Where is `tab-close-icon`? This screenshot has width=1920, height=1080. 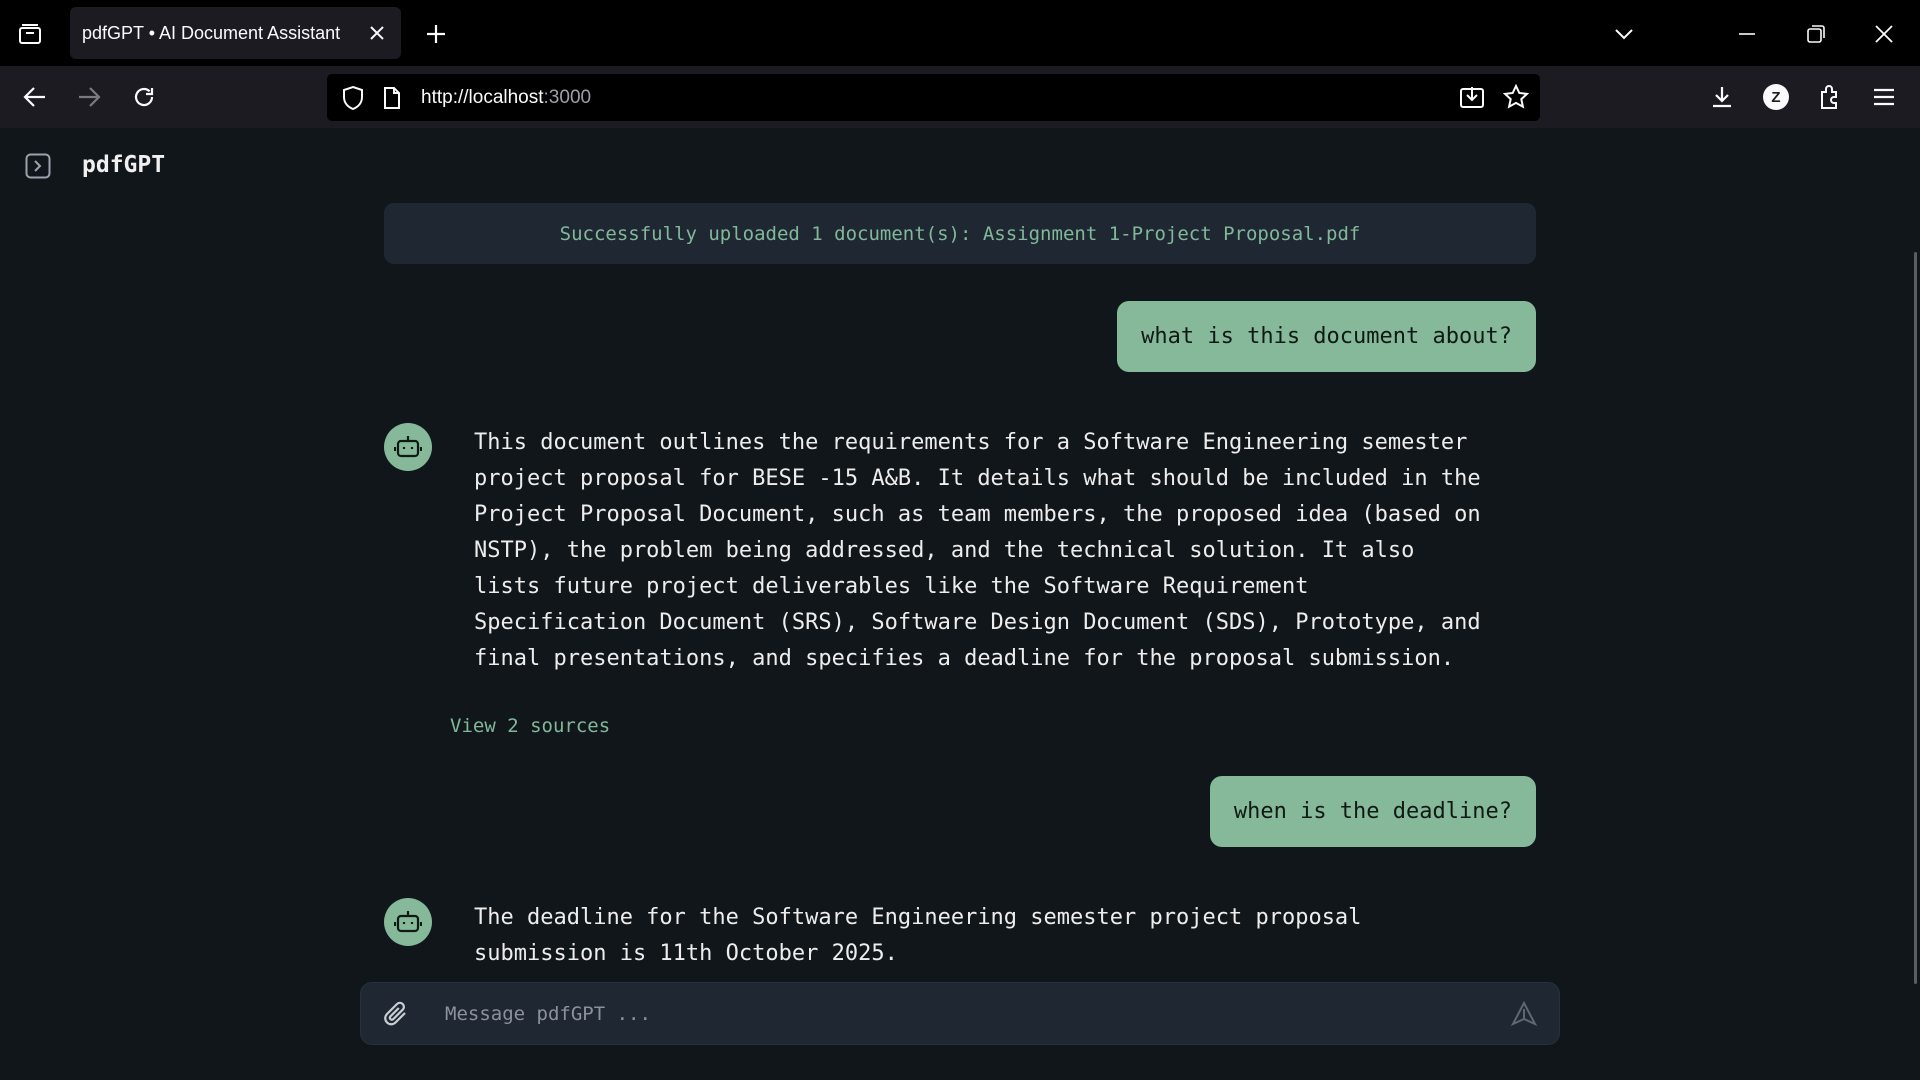
tab-close-icon is located at coordinates (377, 33).